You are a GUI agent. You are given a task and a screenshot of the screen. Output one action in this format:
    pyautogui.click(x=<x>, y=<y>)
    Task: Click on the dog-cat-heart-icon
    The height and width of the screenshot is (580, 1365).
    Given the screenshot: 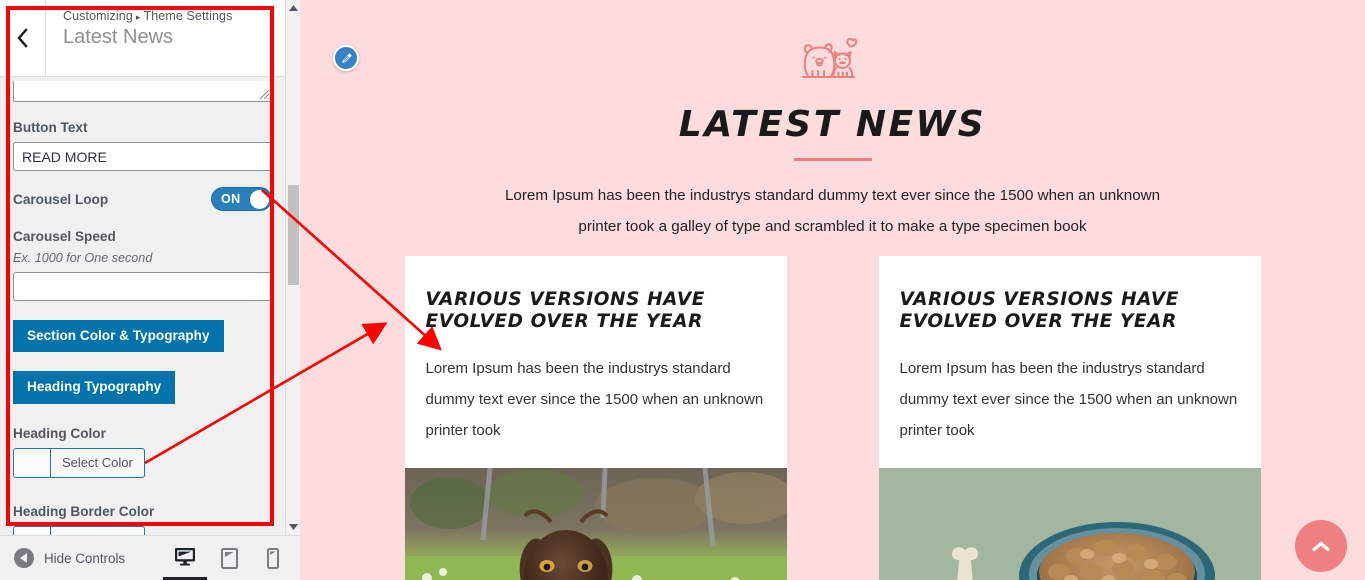 What is the action you would take?
    pyautogui.click(x=829, y=57)
    